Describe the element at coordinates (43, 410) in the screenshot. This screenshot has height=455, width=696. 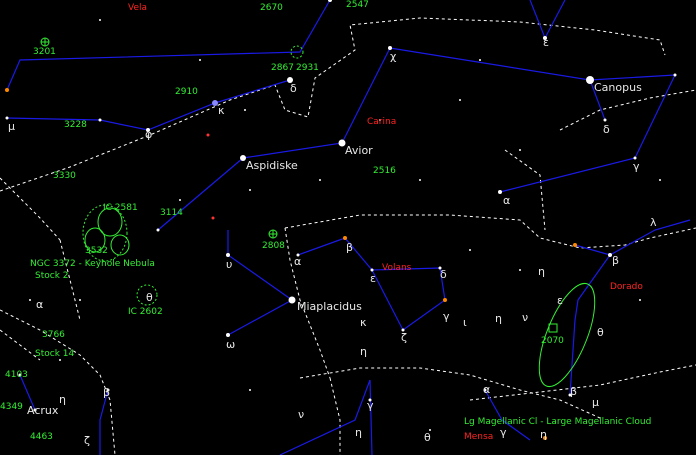
I see `star-label-acrux: Acrux` at that location.